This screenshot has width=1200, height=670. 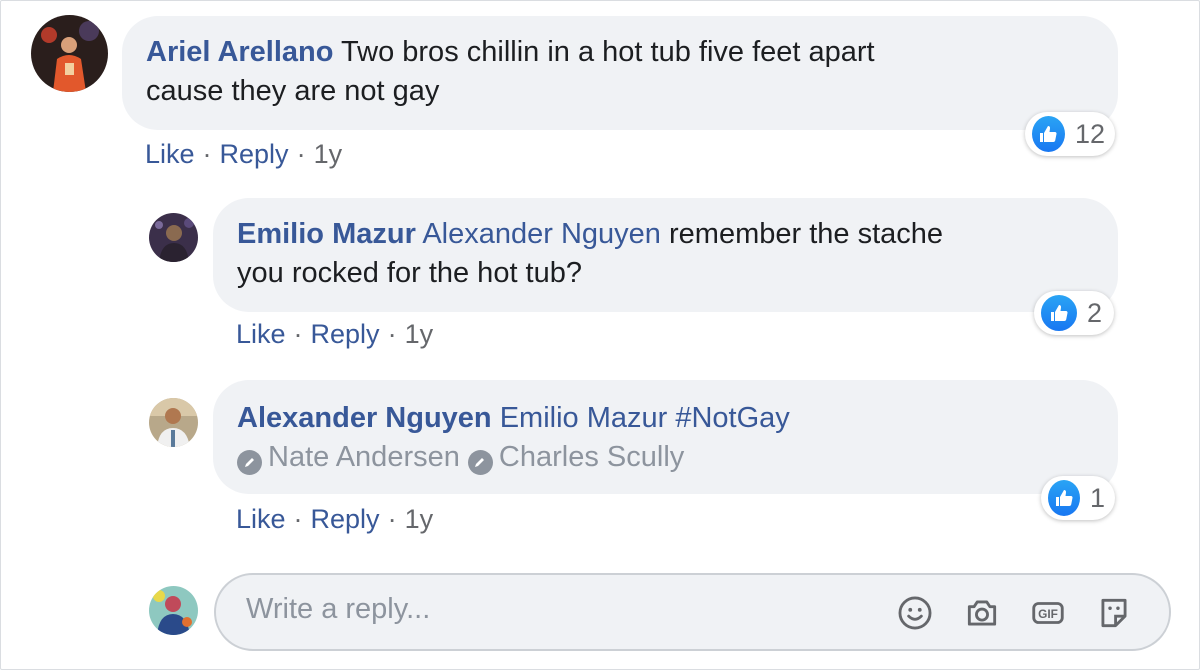 I want to click on svg-text: GIF, so click(x=1048, y=614).